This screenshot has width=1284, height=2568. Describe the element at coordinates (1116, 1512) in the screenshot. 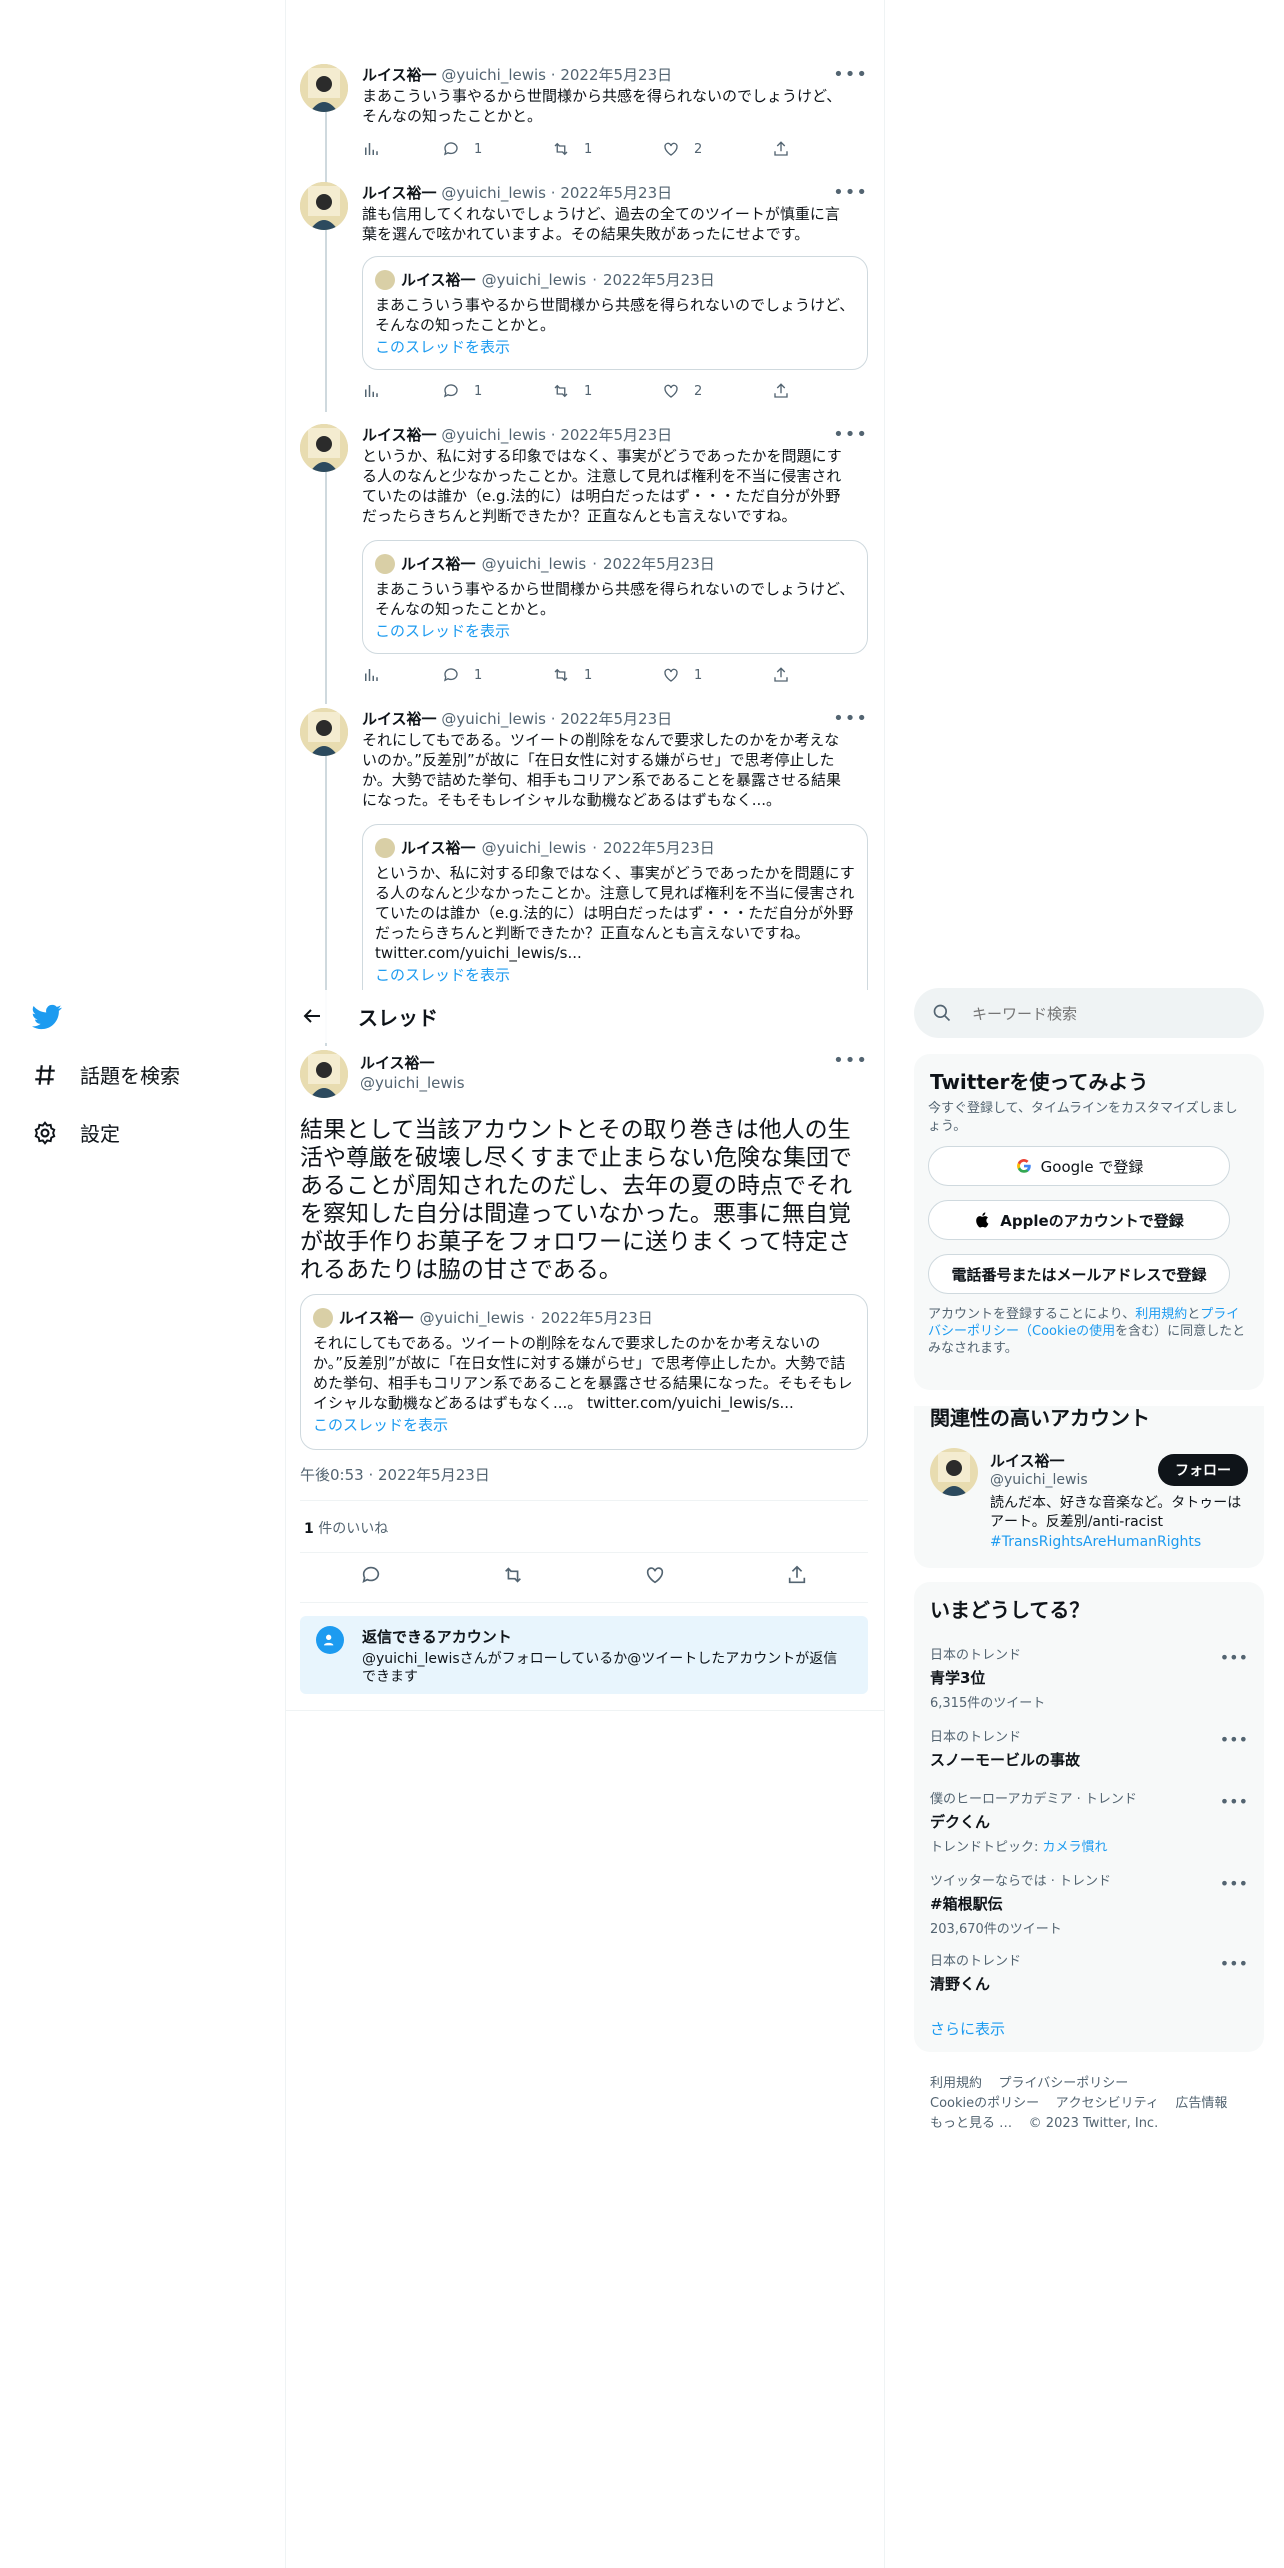

I see `related-bio: 読んだ本、好きな音楽など。タトゥーはアート。反差別/anti-racist` at that location.